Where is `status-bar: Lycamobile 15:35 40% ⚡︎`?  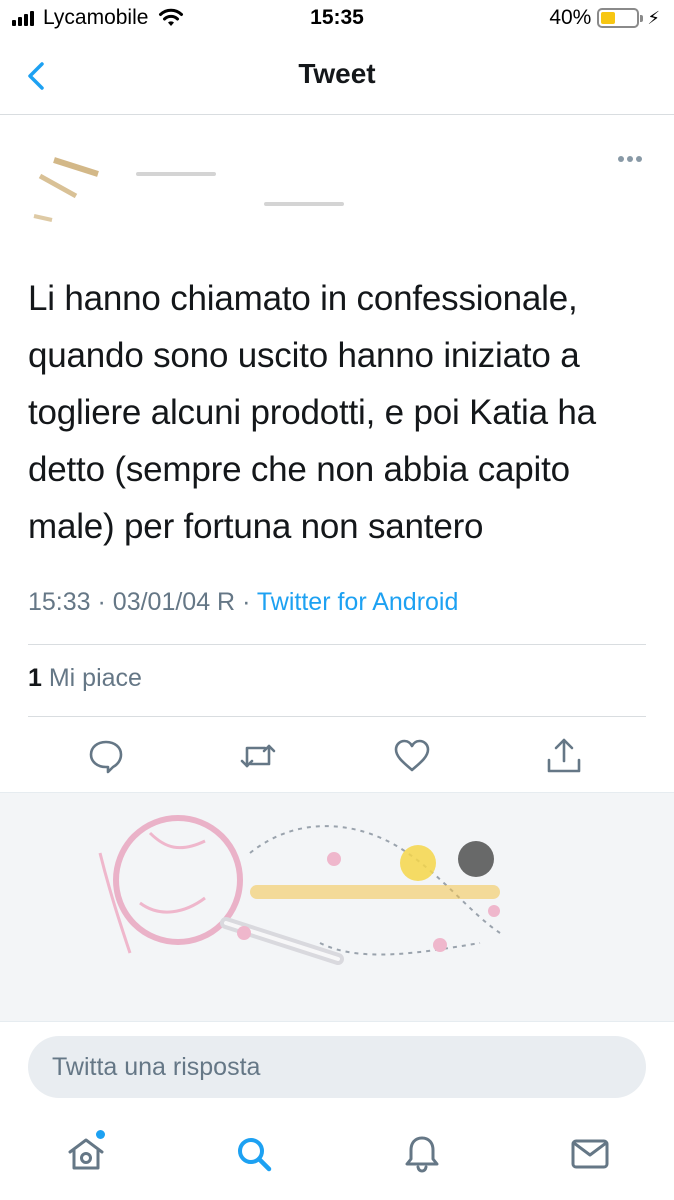 status-bar: Lycamobile 15:35 40% ⚡︎ is located at coordinates (337, 20).